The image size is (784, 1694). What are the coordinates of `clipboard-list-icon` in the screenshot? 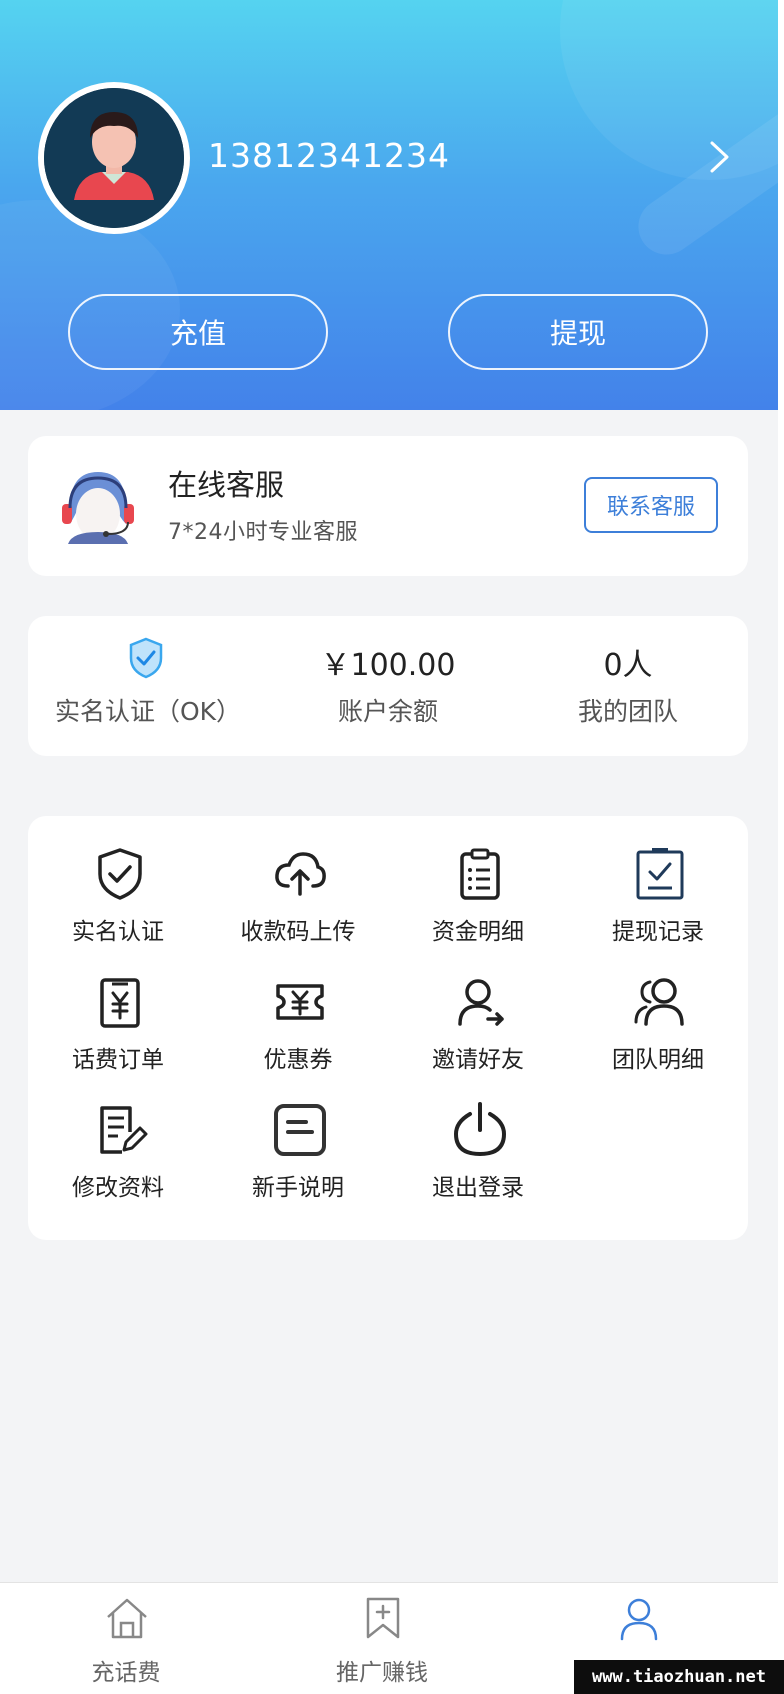 It's located at (480, 874).